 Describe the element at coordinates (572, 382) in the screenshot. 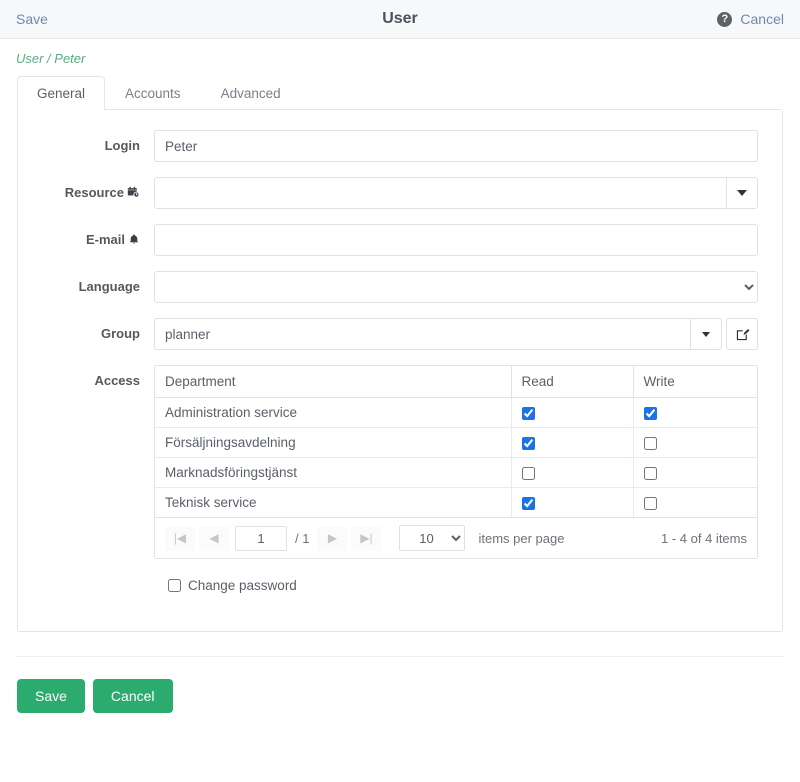

I see `col-header-read: Read` at that location.